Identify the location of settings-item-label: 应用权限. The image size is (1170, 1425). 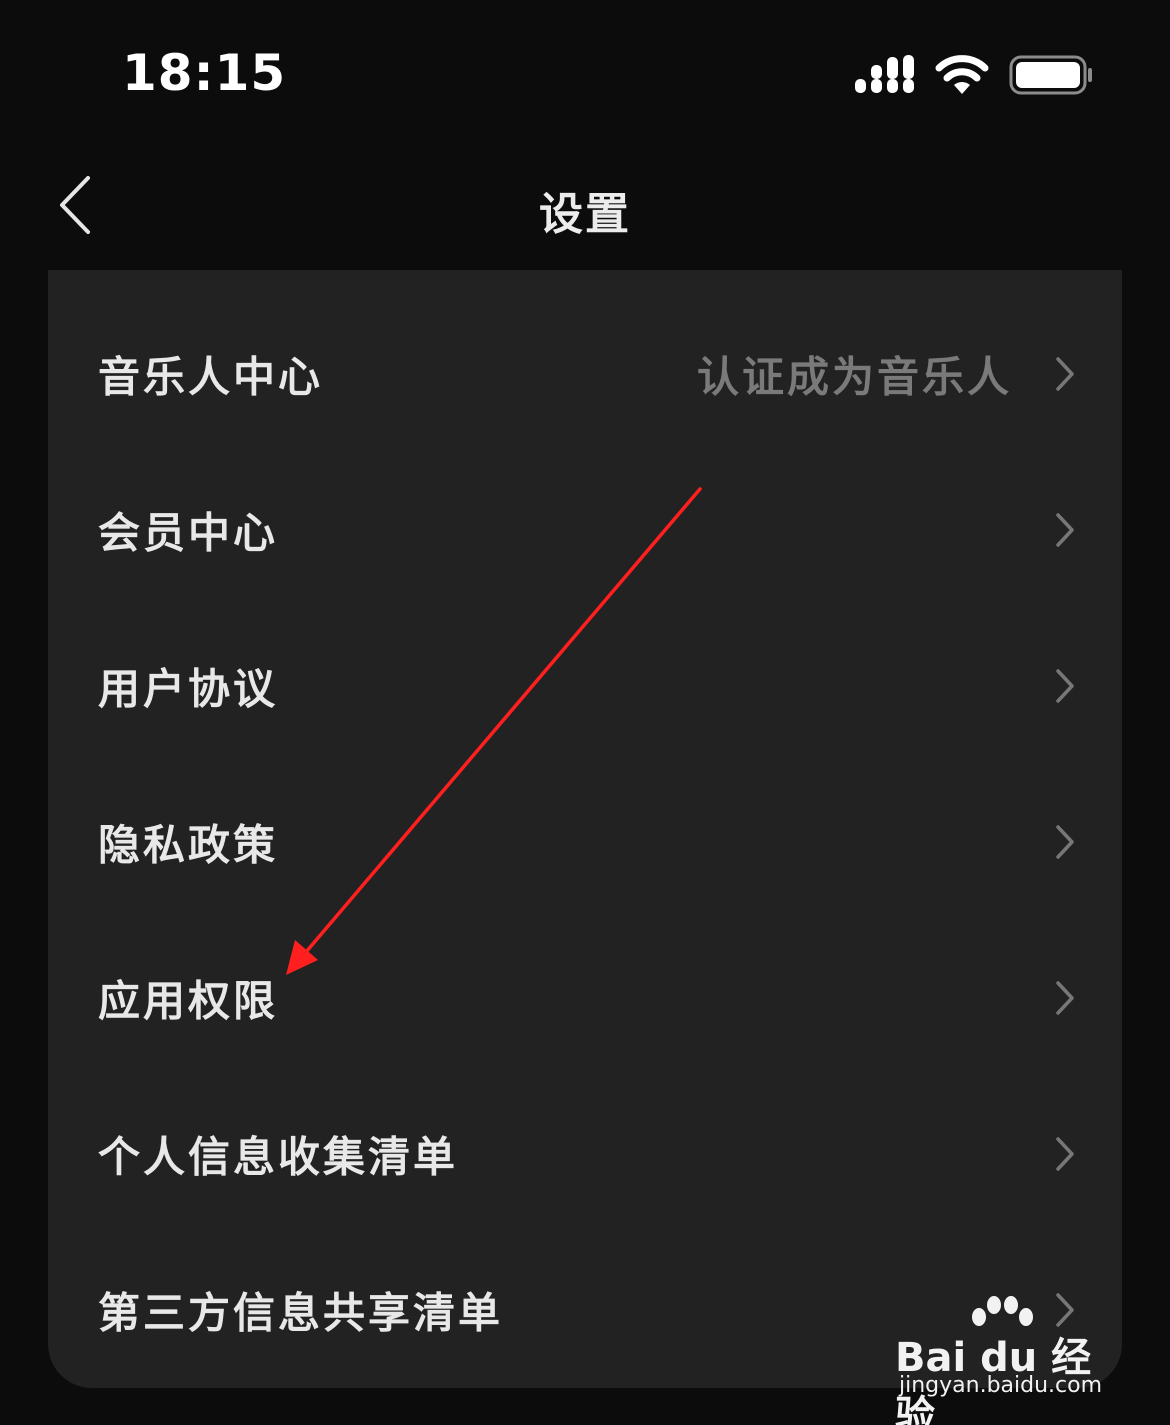
(188, 1001).